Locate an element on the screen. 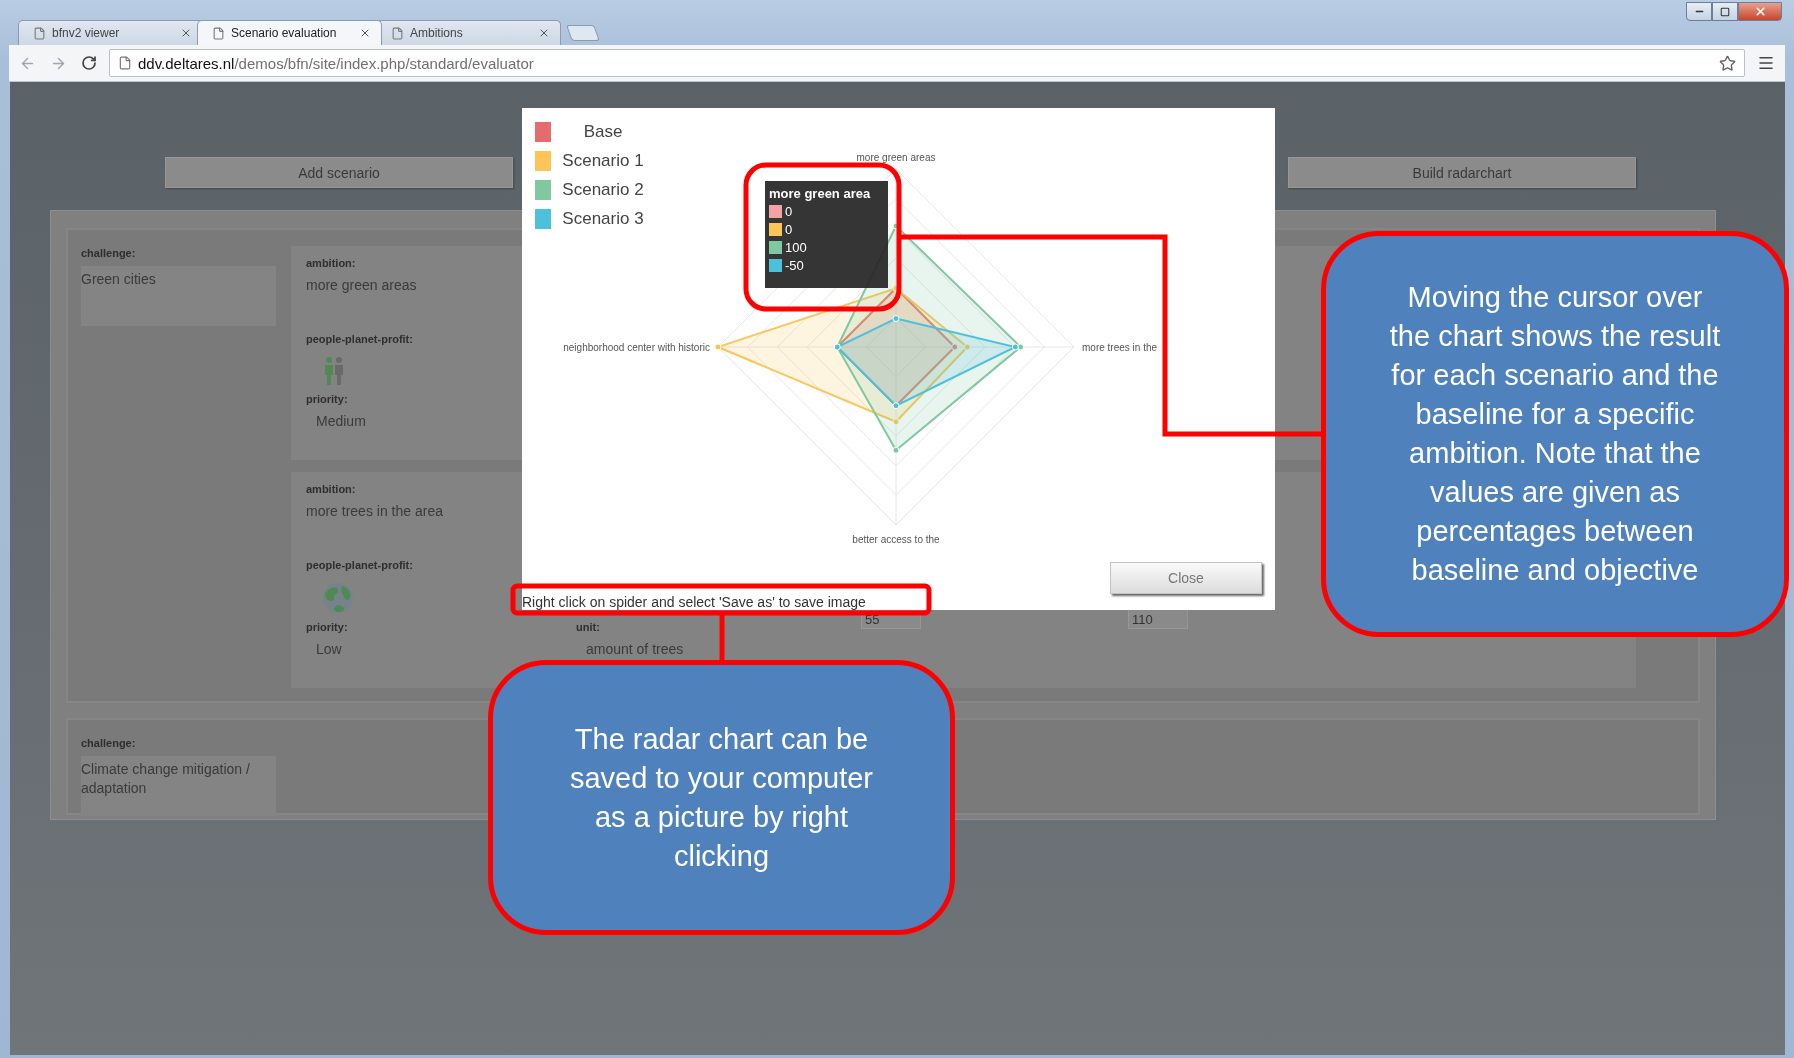  build-radarchart-button: Build radarchart is located at coordinates (1462, 172).